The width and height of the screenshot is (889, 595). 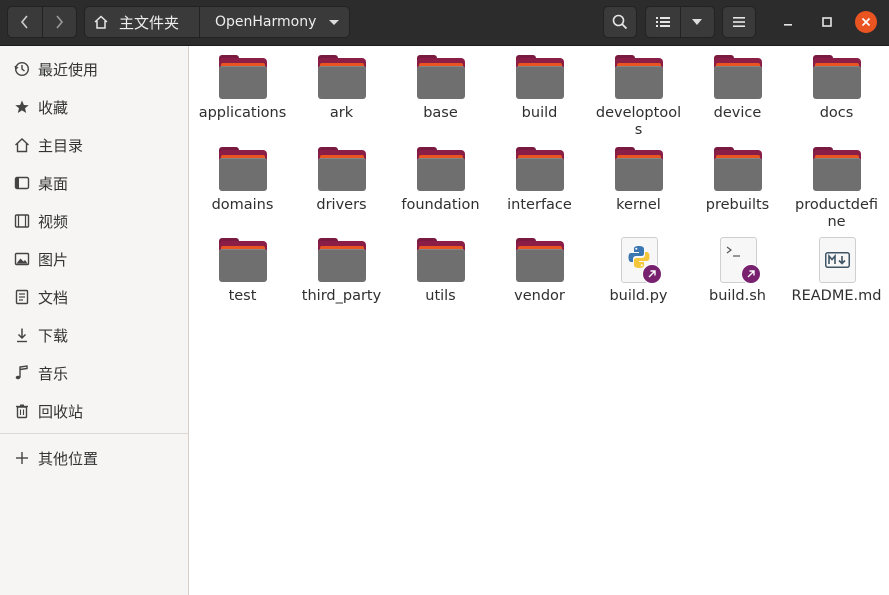 I want to click on sidebar-item-label: 其他位置, so click(x=68, y=458).